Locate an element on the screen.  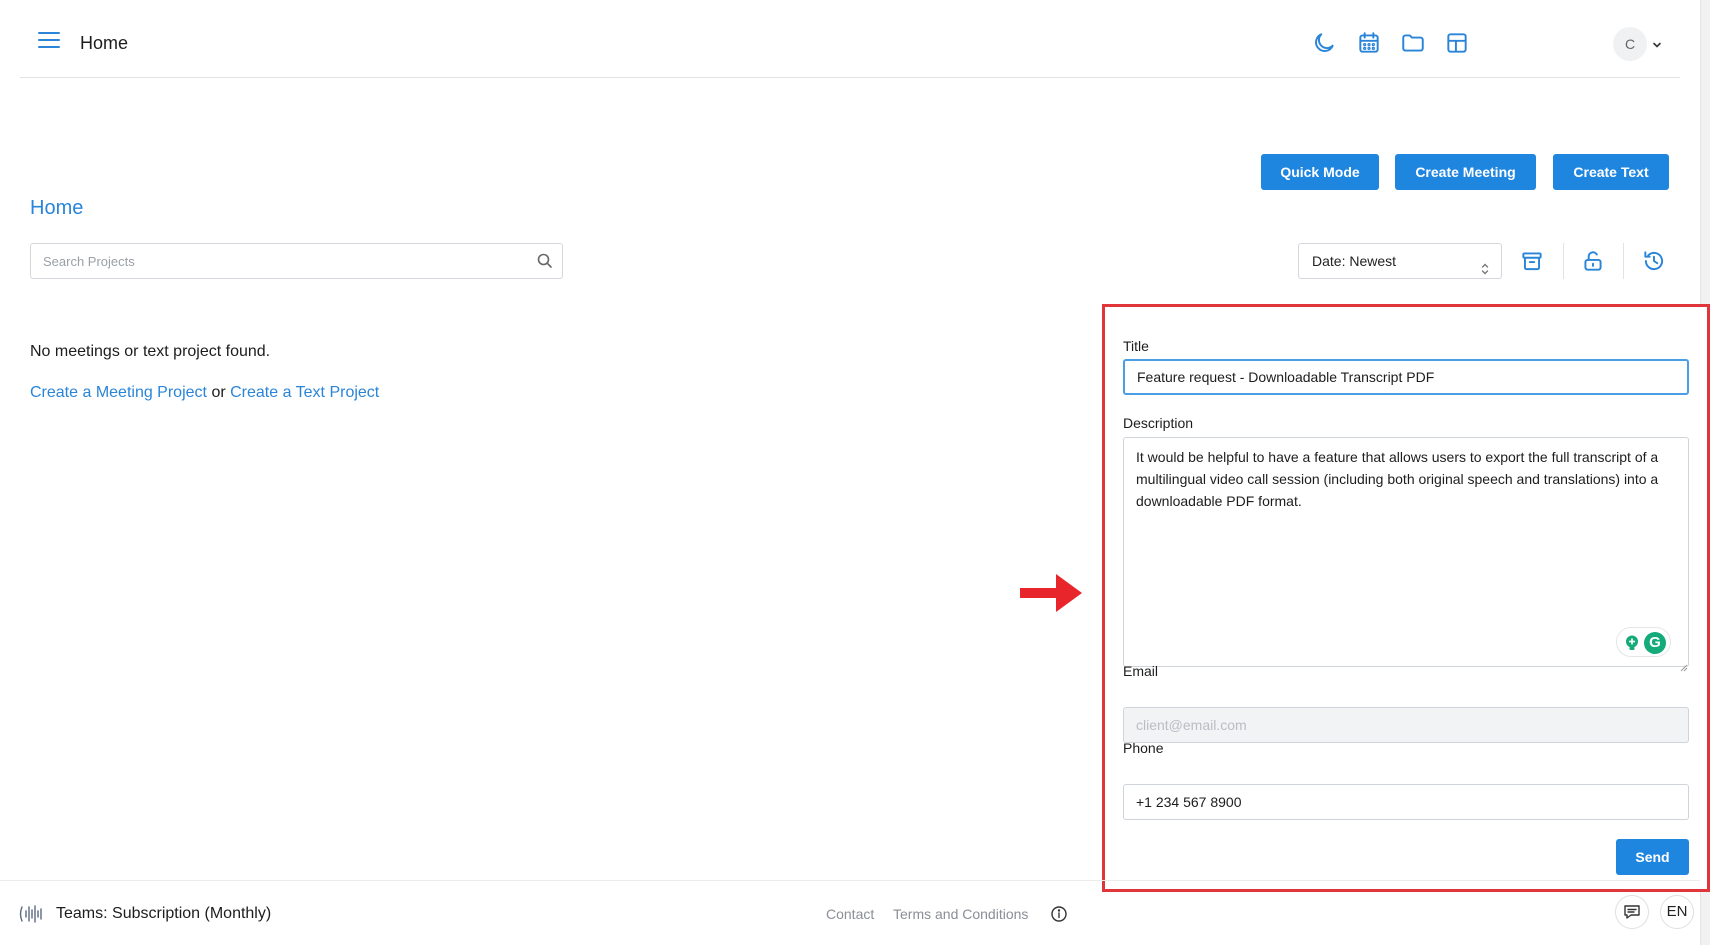
header-title: Home is located at coordinates (104, 43).